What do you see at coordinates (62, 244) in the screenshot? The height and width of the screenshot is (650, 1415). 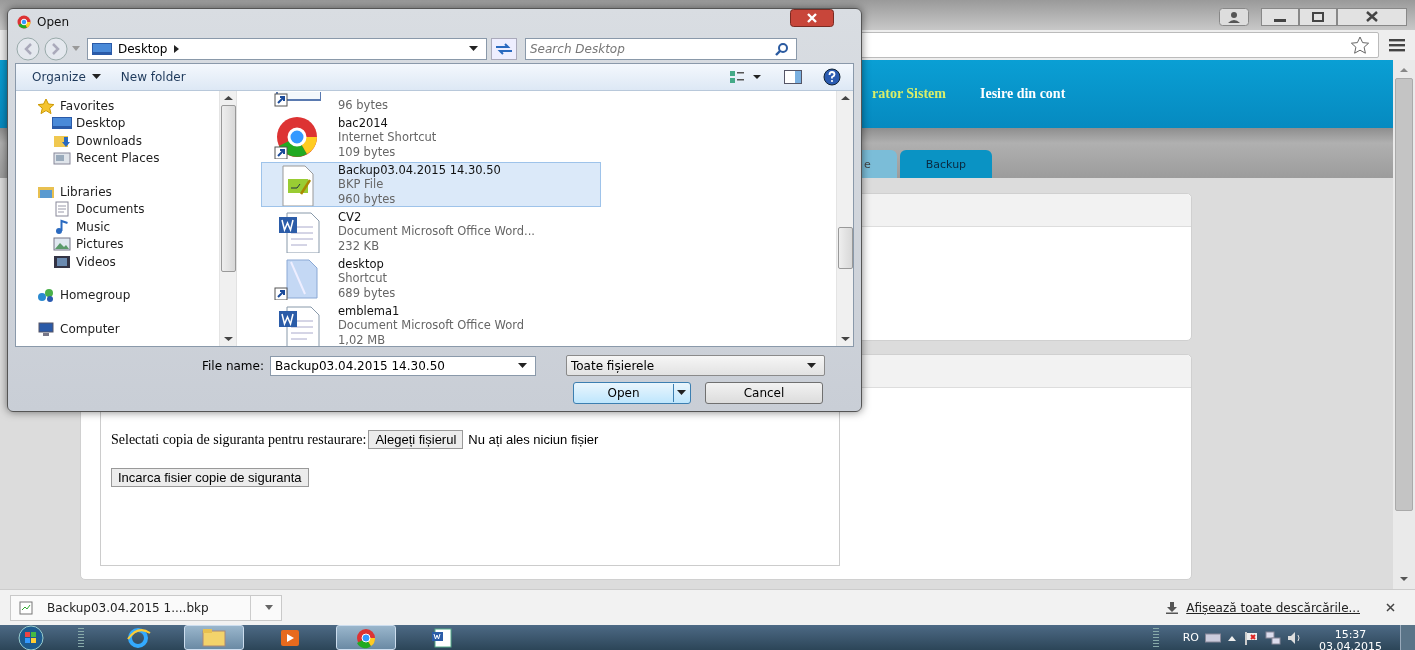 I see `picture-icon` at bounding box center [62, 244].